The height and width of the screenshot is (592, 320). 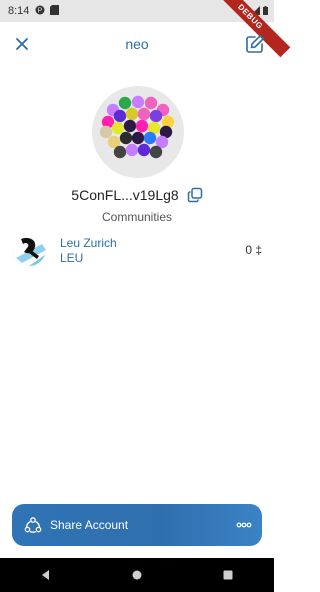 I want to click on community-symbol: LEU, so click(x=72, y=258).